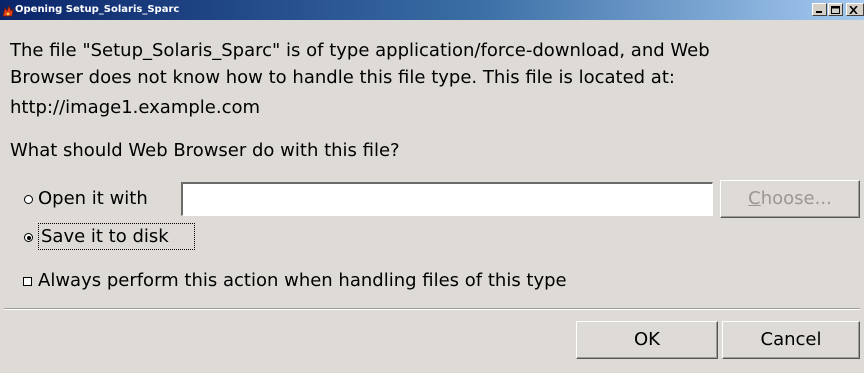 The image size is (864, 373). I want to click on open-with-radio, so click(28, 199).